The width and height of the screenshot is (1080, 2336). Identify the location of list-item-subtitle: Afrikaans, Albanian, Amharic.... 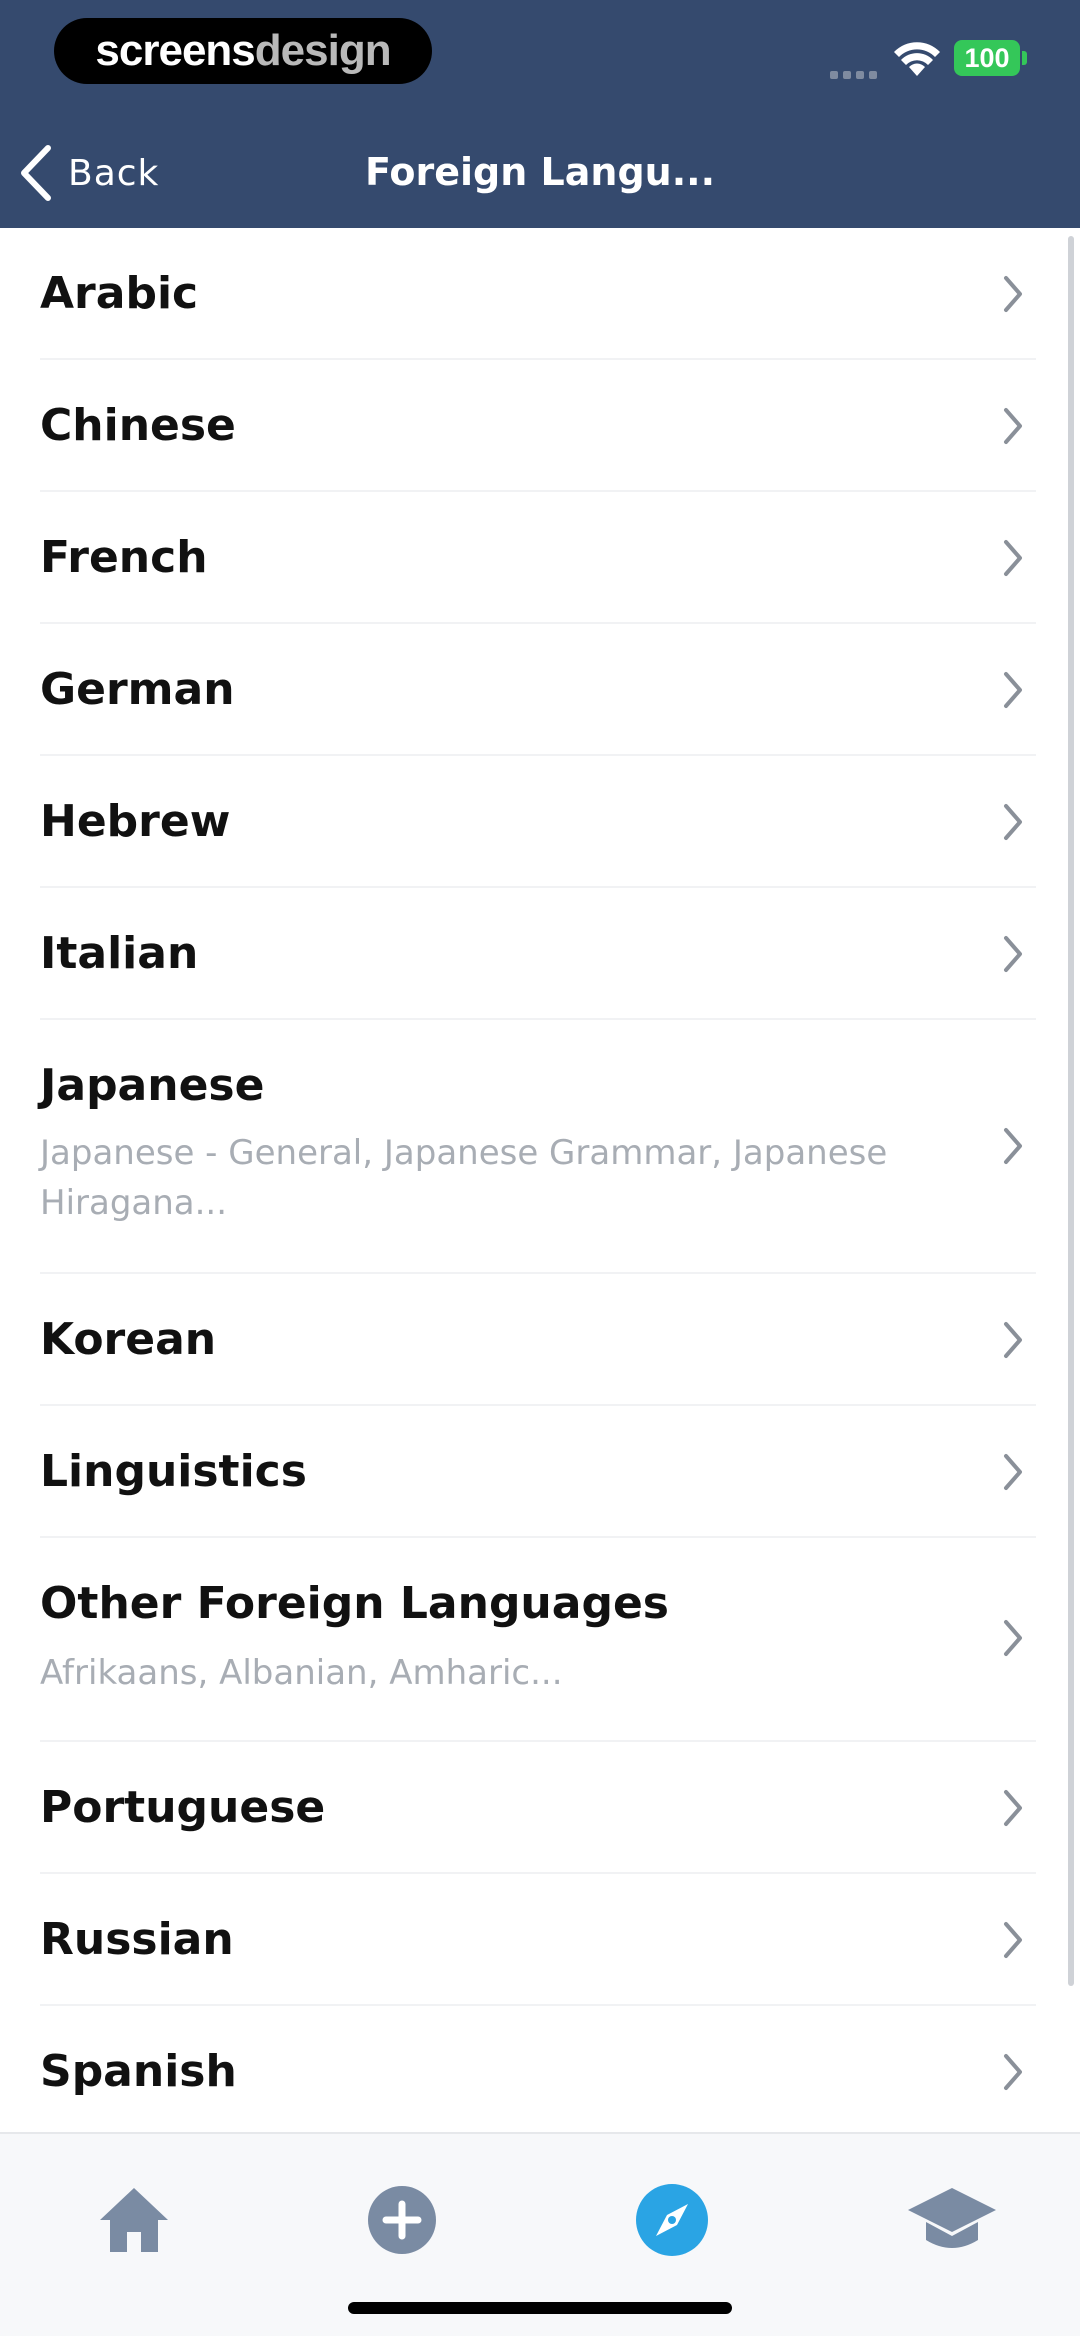
(301, 1673).